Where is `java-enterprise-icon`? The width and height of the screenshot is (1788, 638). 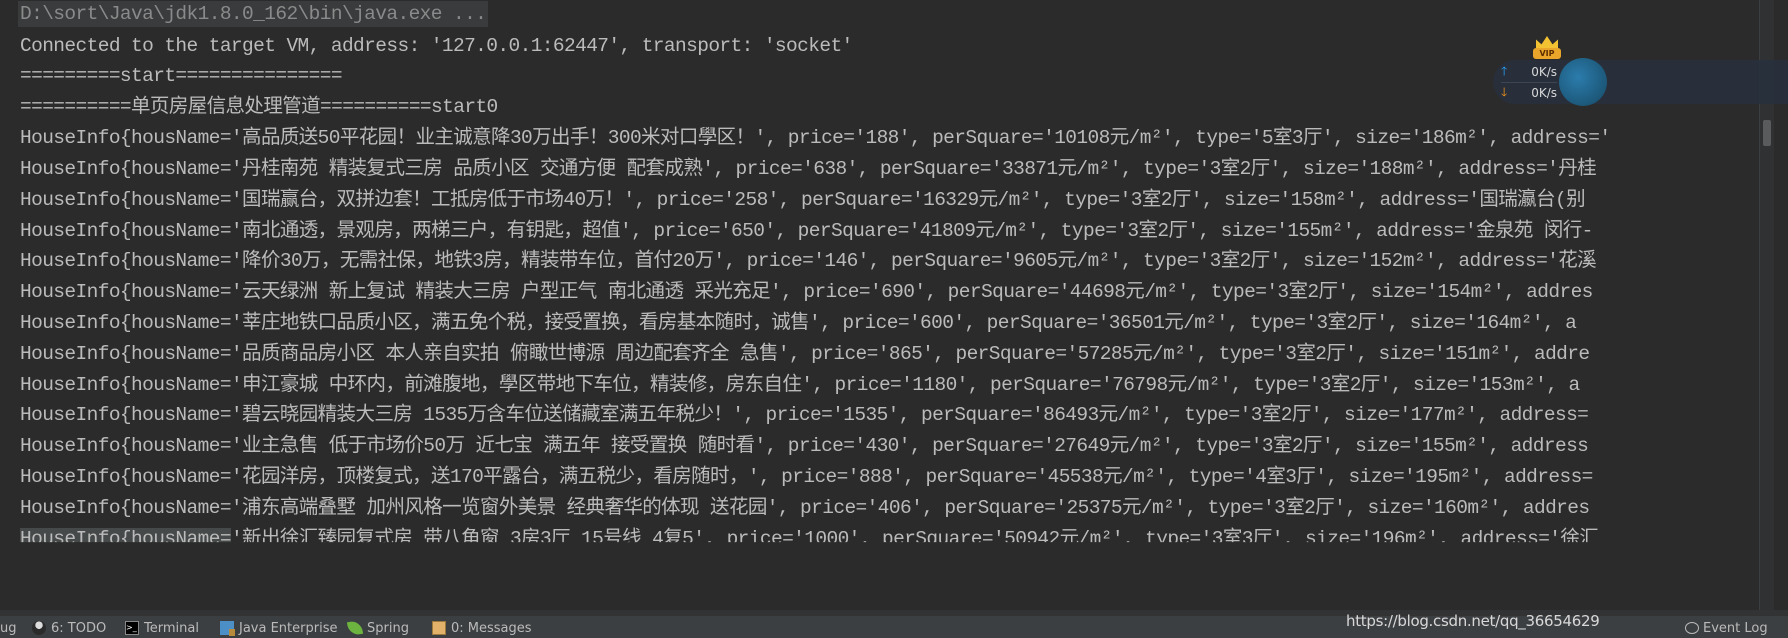
java-enterprise-icon is located at coordinates (227, 628).